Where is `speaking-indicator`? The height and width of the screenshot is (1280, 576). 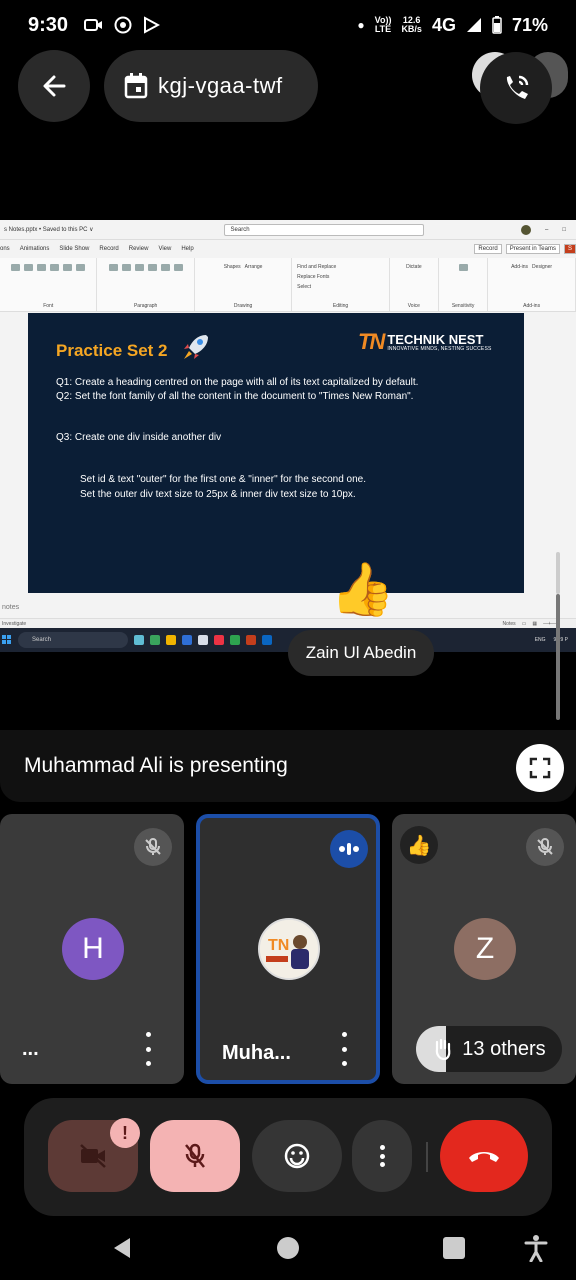
speaking-indicator is located at coordinates (349, 849).